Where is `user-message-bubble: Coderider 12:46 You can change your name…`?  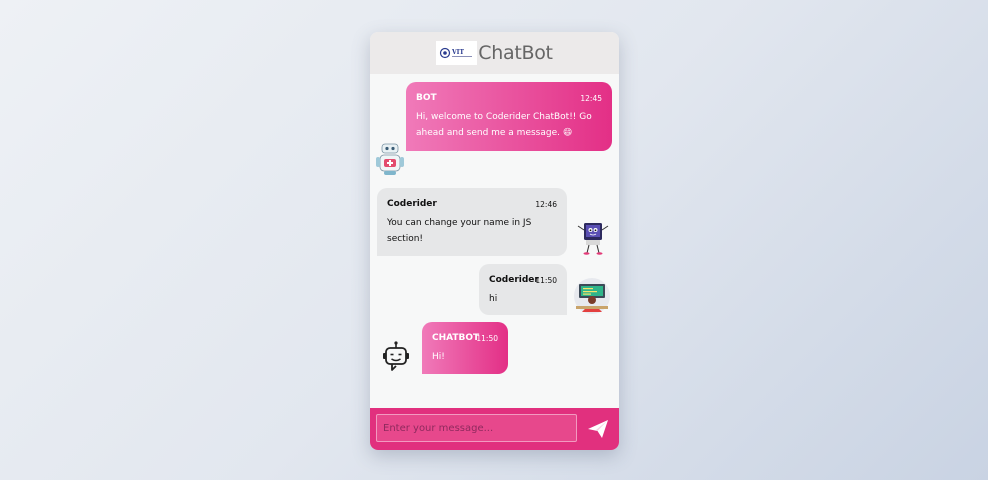 user-message-bubble: Coderider 12:46 You can change your name… is located at coordinates (472, 222).